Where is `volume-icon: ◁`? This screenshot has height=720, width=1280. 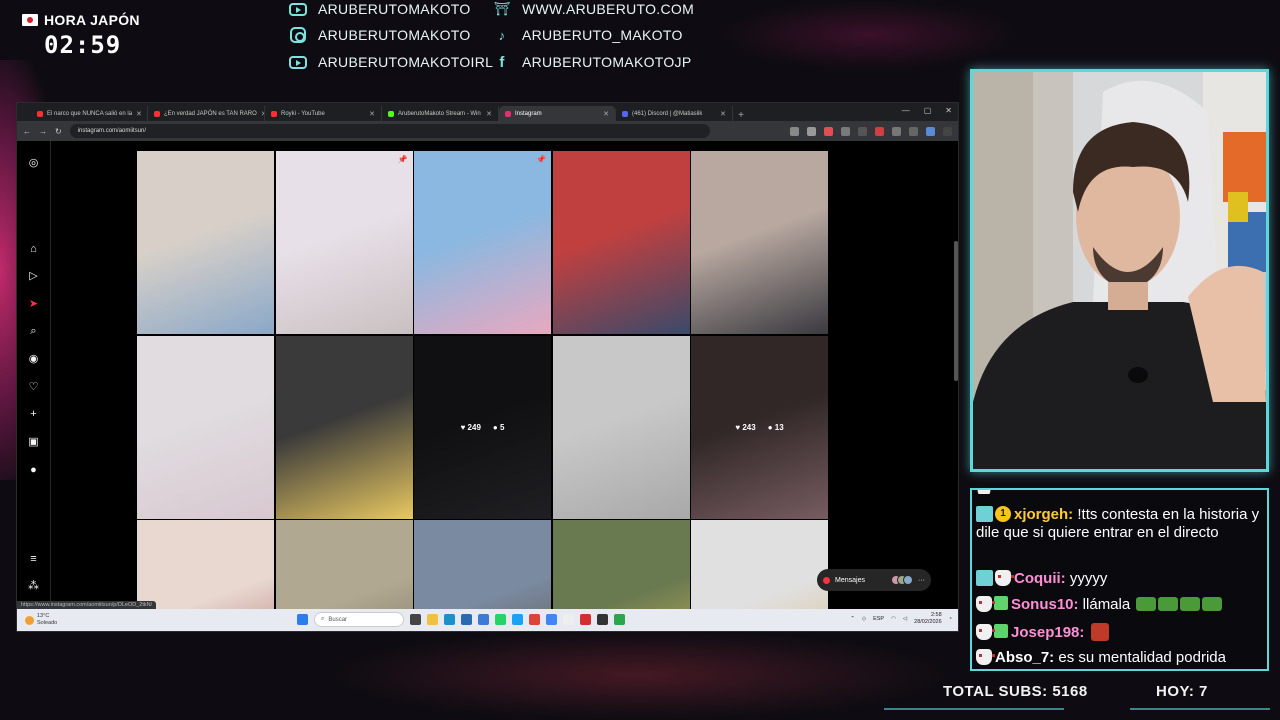
volume-icon: ◁ is located at coordinates (905, 619).